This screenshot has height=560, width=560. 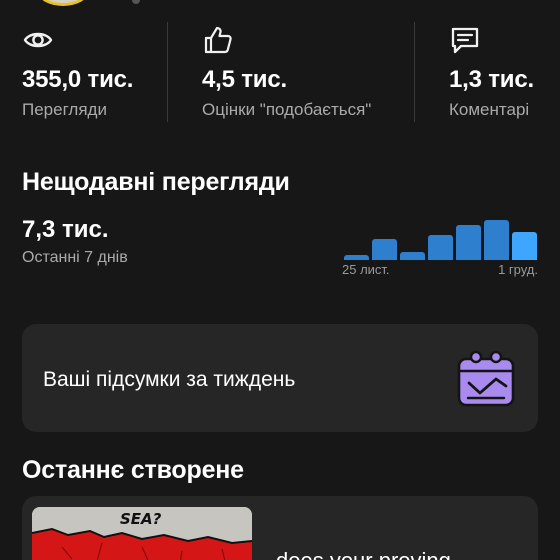 What do you see at coordinates (363, 554) in the screenshot?
I see `video-title: does your proving` at bounding box center [363, 554].